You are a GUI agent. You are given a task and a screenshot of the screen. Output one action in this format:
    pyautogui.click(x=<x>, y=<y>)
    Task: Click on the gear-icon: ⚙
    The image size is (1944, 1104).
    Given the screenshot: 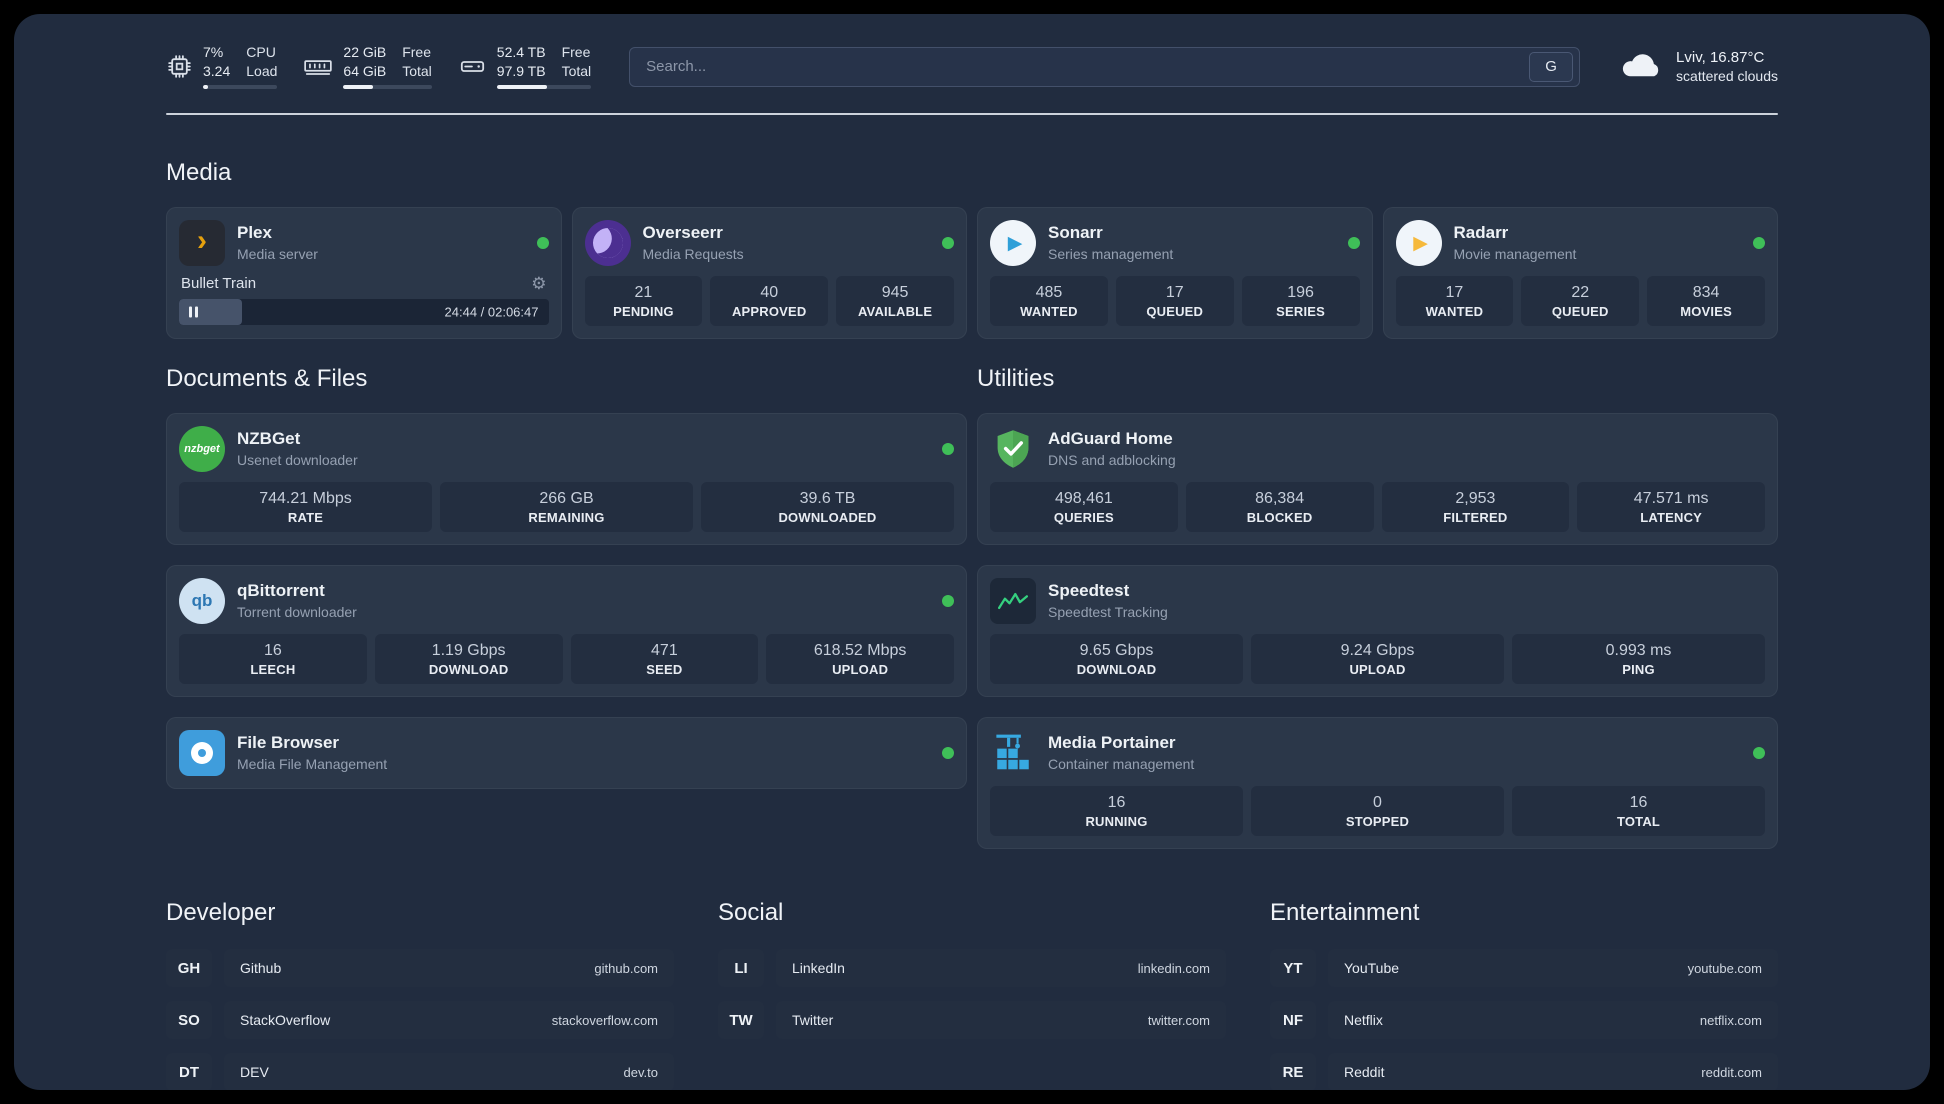 What is the action you would take?
    pyautogui.click(x=538, y=283)
    